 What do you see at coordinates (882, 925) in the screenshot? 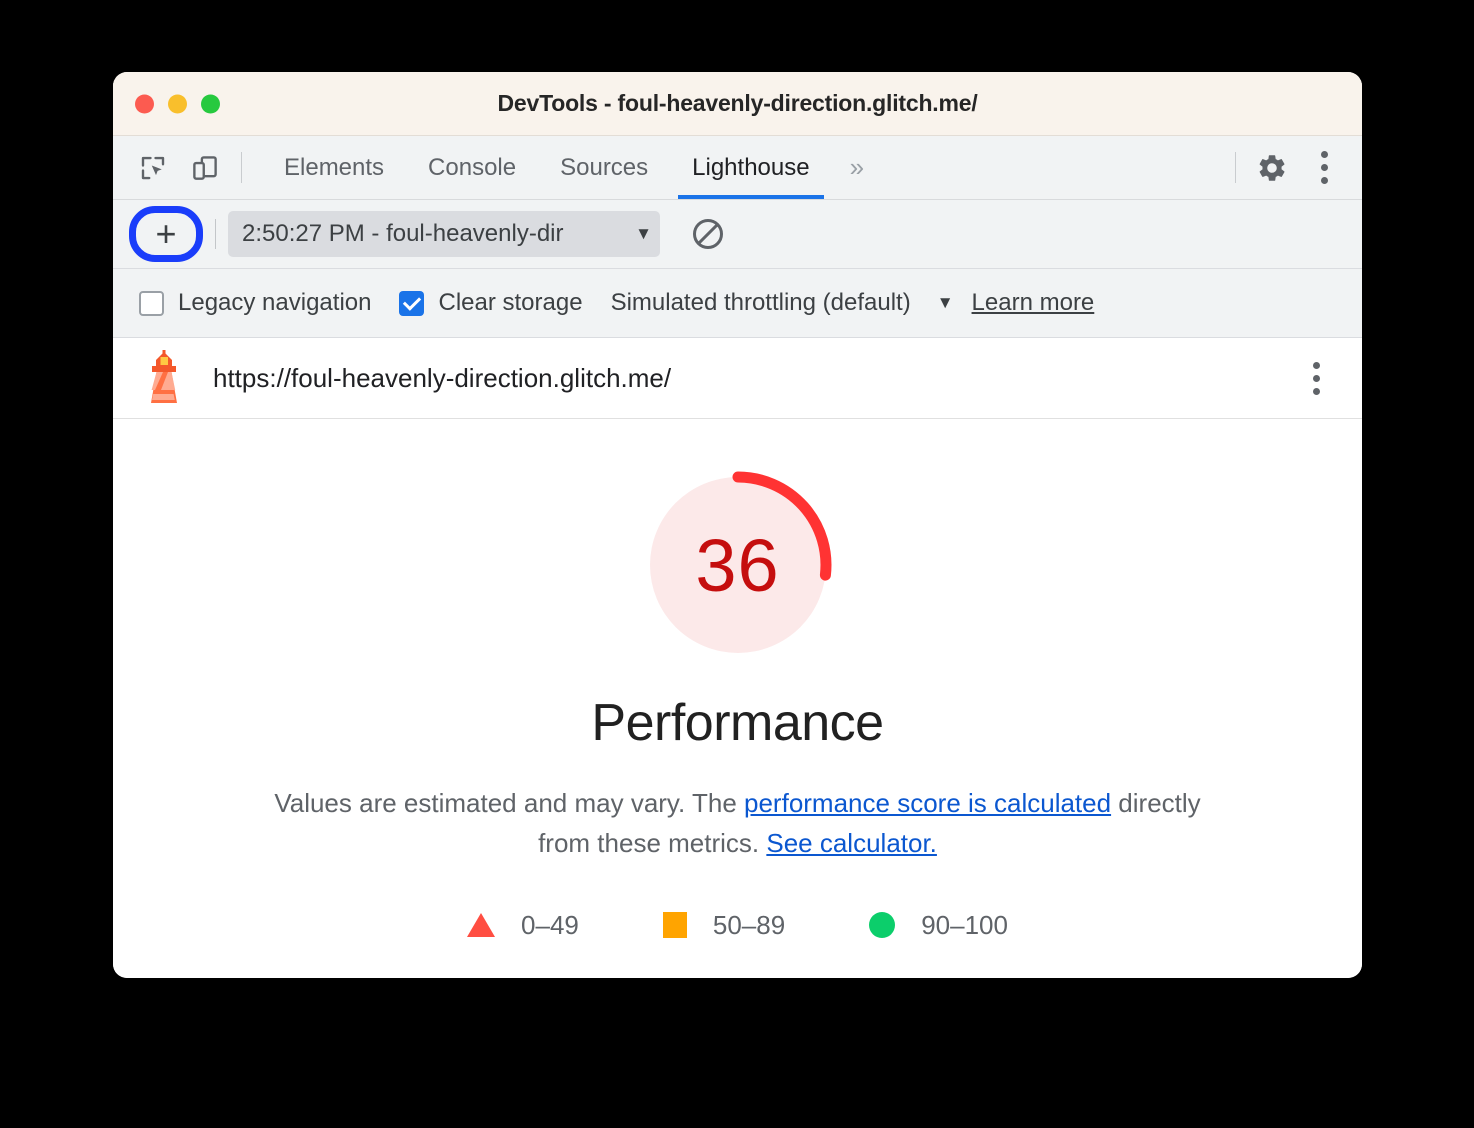
I see `circle-icon` at bounding box center [882, 925].